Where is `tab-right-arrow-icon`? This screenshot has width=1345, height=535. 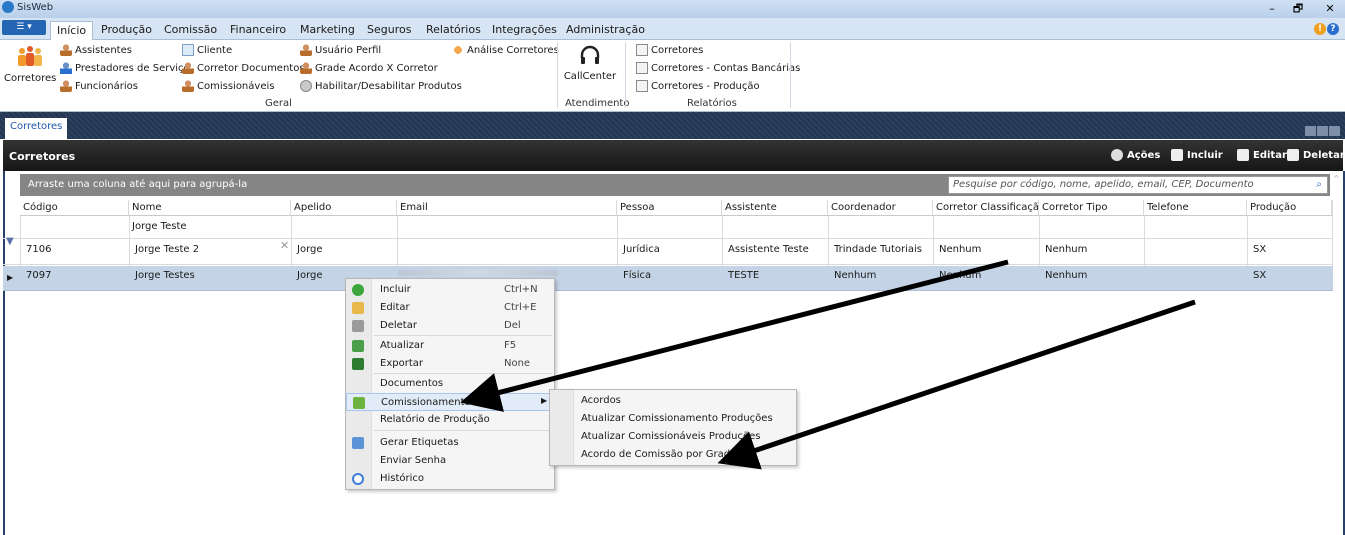
tab-right-arrow-icon is located at coordinates (1322, 131).